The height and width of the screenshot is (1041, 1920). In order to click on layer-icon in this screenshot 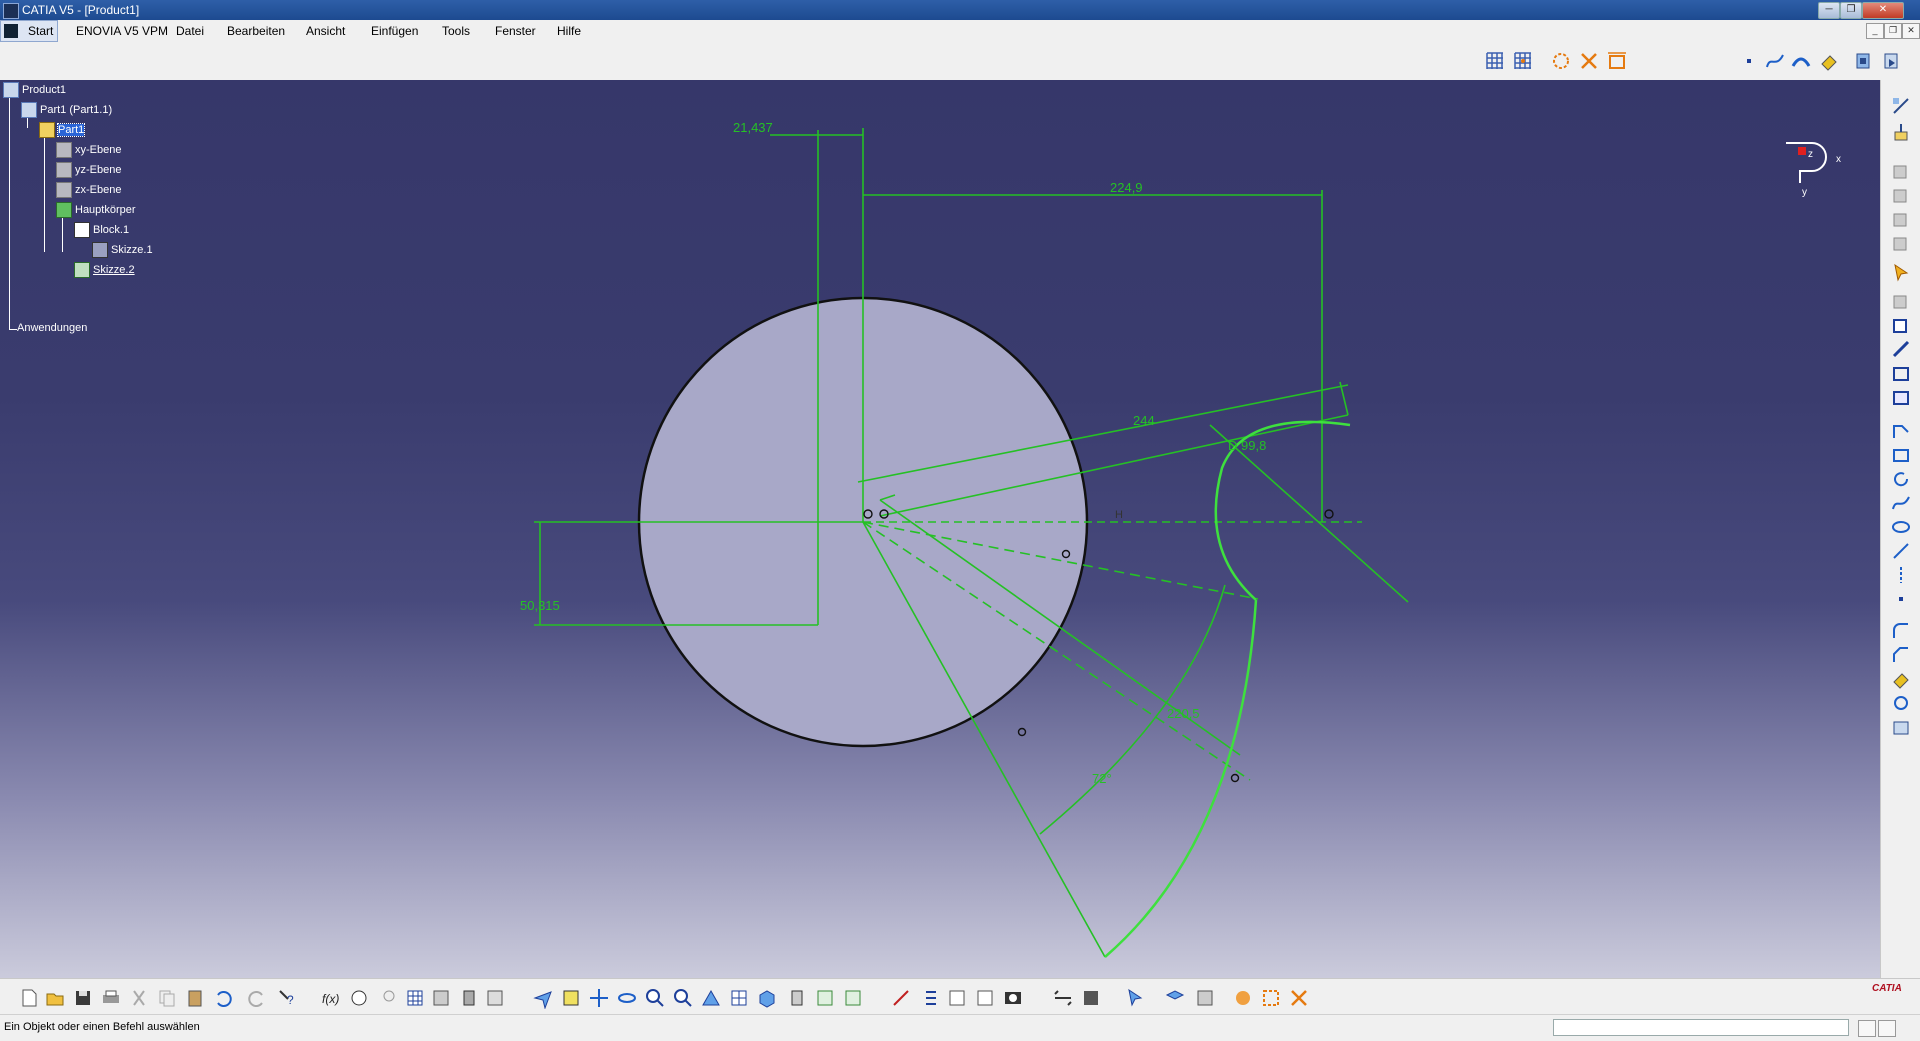, I will do `click(1175, 998)`.